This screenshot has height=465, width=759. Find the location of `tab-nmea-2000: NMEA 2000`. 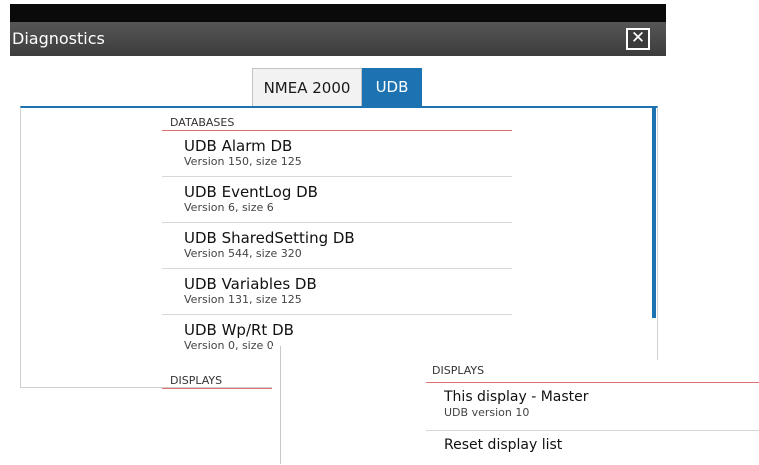

tab-nmea-2000: NMEA 2000 is located at coordinates (307, 87).